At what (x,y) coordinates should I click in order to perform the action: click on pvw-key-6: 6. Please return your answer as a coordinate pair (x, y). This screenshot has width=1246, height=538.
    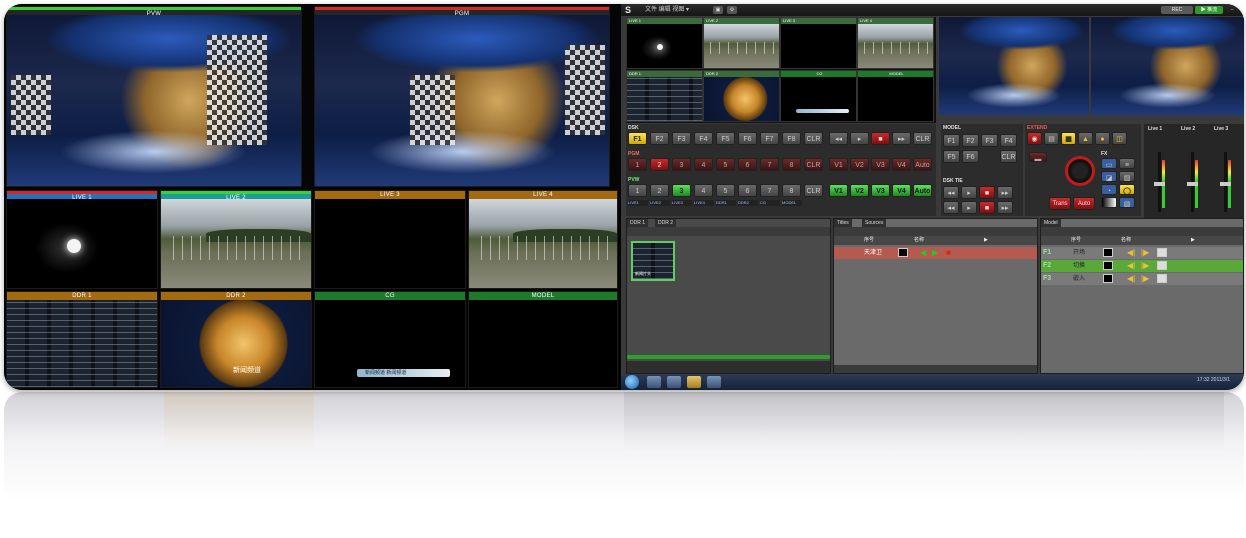
    Looking at the image, I should click on (747, 190).